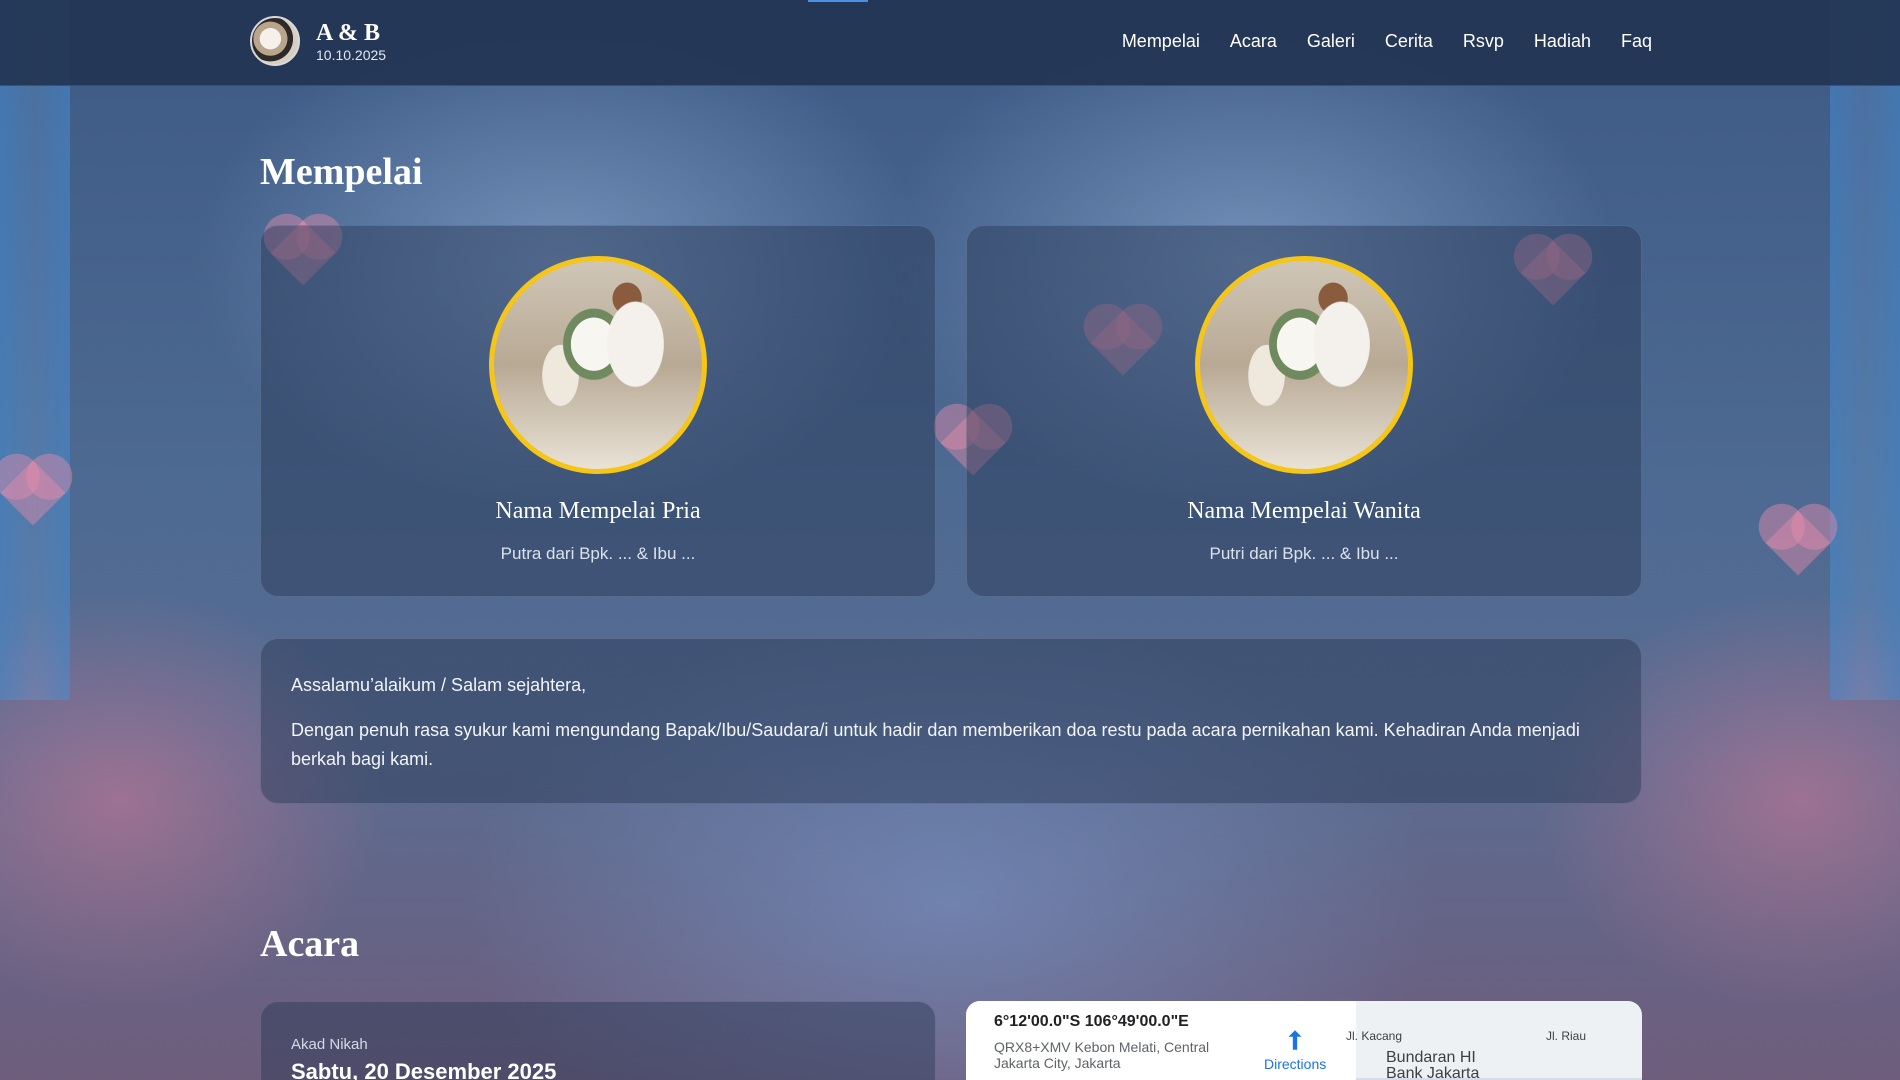 The image size is (1900, 1080). I want to click on map-label-kacang: Jl. Kacang, so click(1374, 1036).